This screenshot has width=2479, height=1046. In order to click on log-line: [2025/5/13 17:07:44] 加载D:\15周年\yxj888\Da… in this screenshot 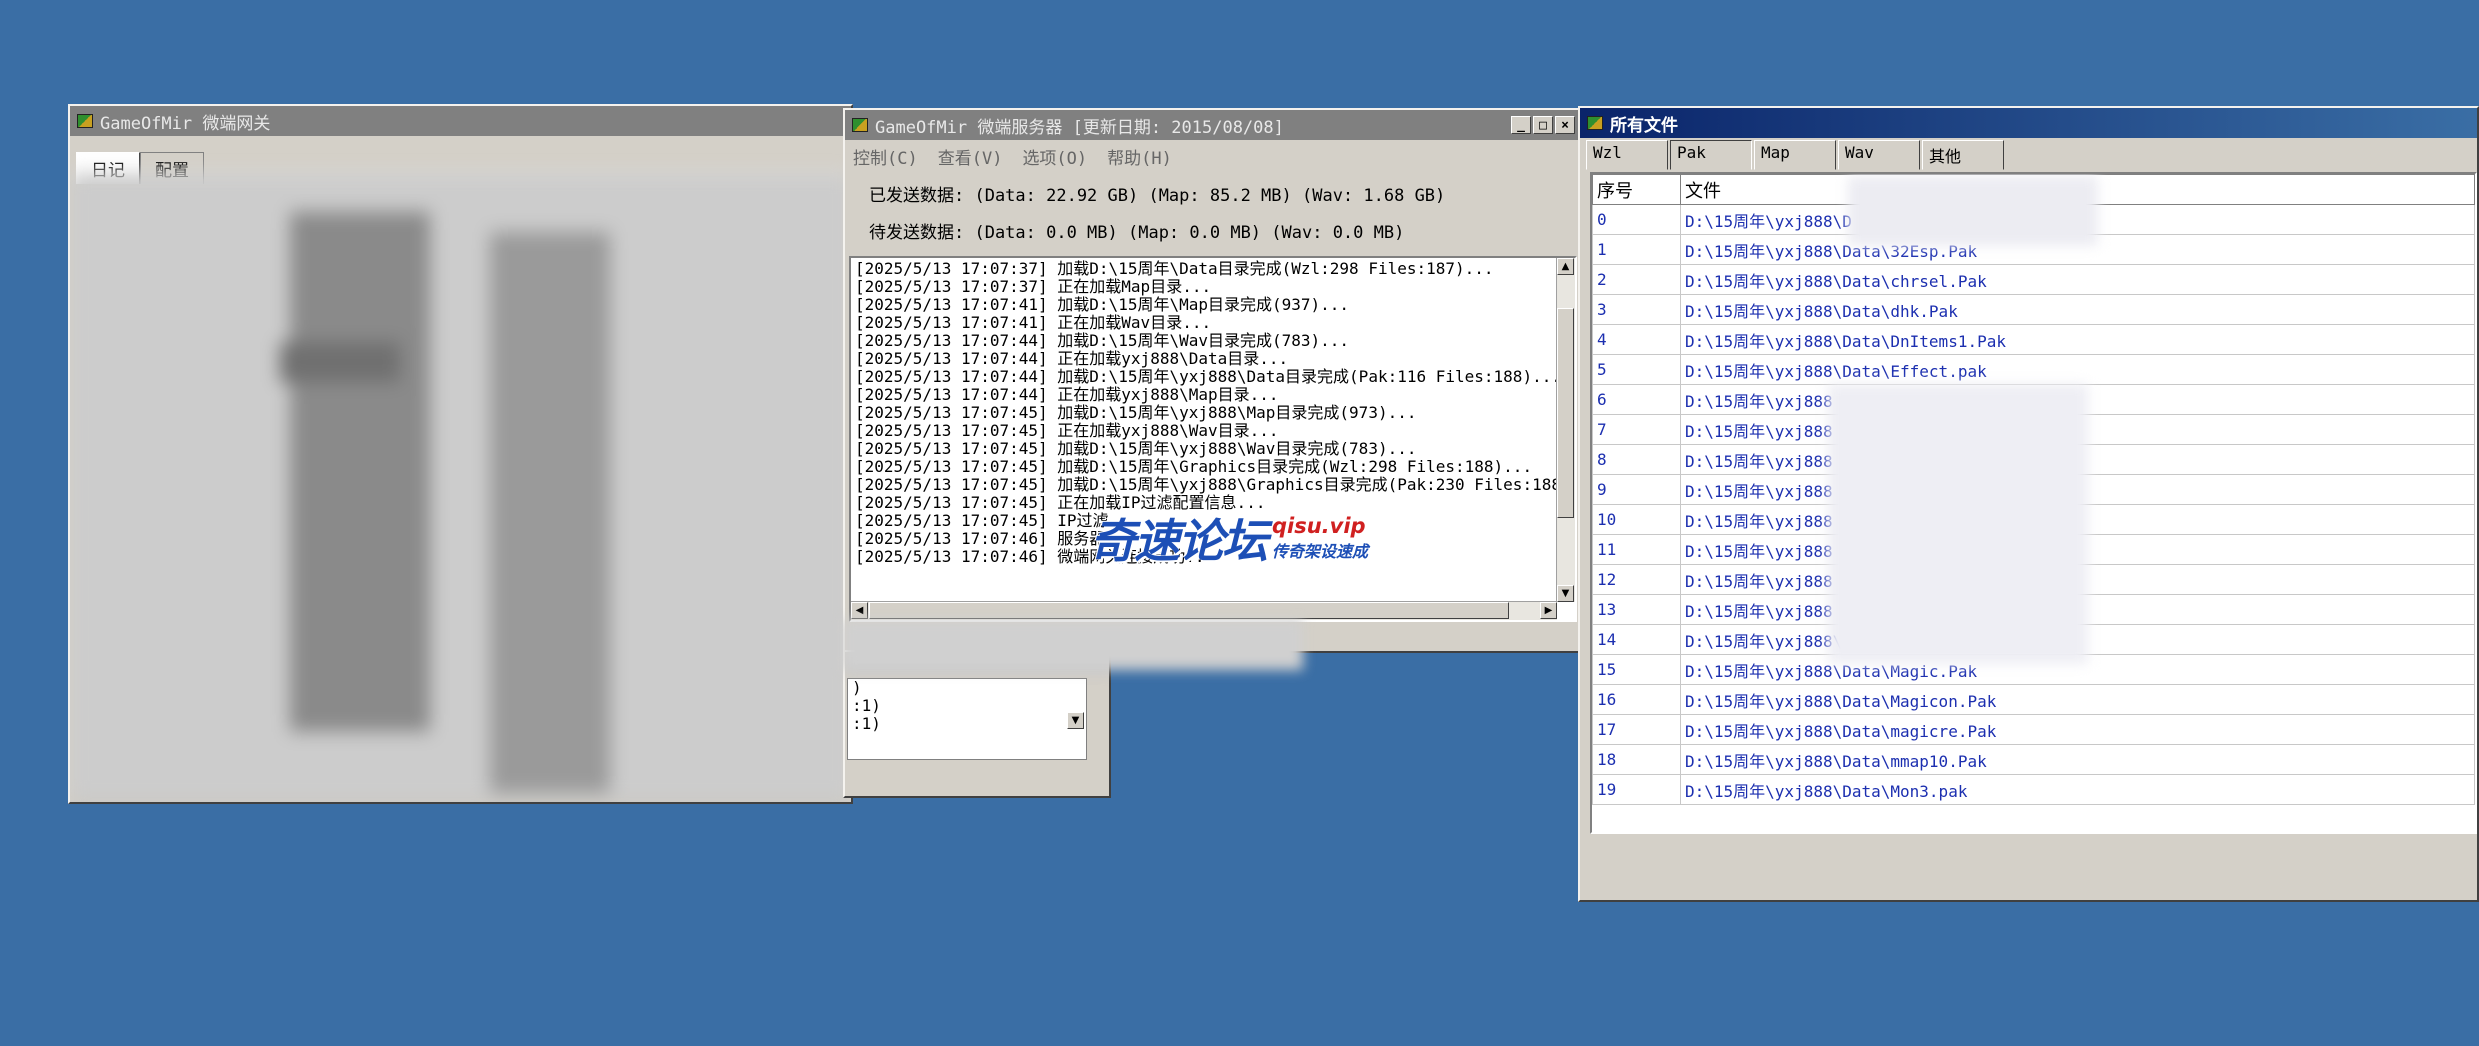, I will do `click(1208, 376)`.